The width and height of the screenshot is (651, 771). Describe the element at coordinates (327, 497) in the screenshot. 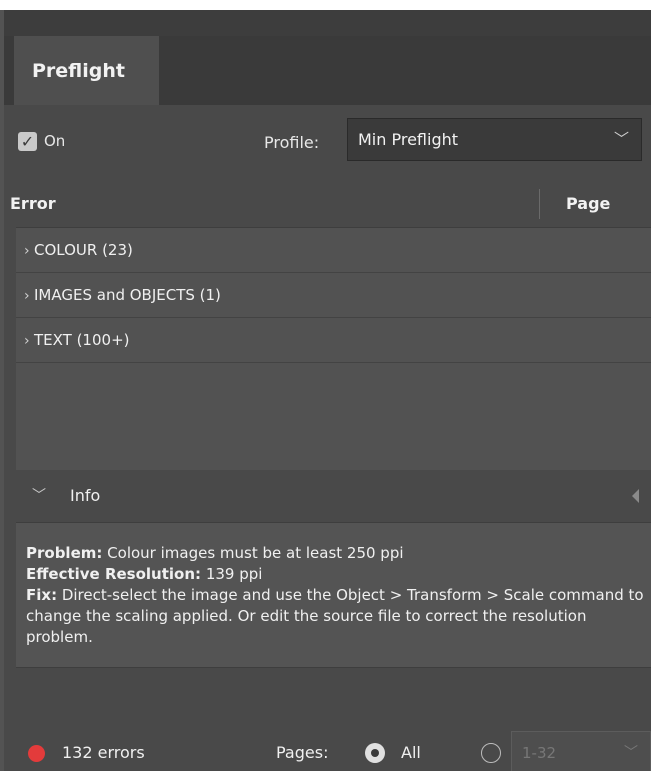

I see `info-section-header: ﹀ Info` at that location.